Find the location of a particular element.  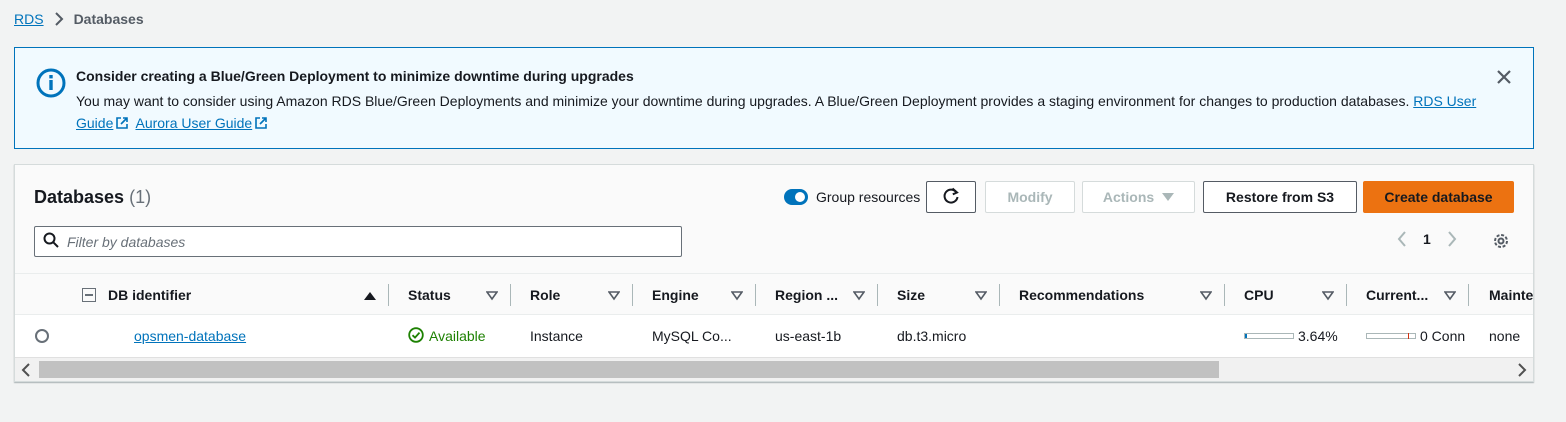

cell-region: us-east-1b is located at coordinates (808, 336).